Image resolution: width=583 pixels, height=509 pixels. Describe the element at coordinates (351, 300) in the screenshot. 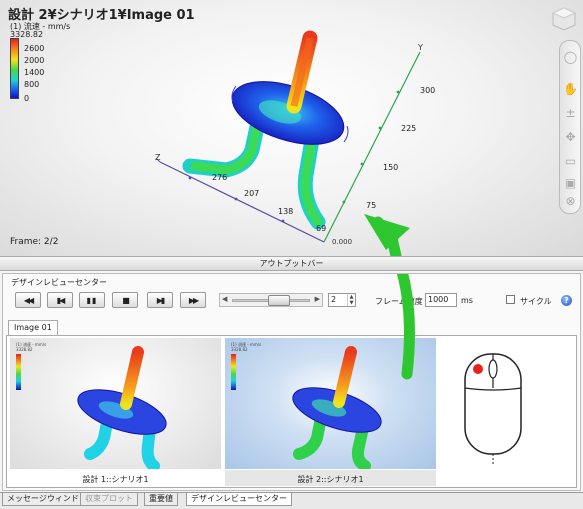

I see `spinner-arrows-icon: ▲ ▼` at that location.